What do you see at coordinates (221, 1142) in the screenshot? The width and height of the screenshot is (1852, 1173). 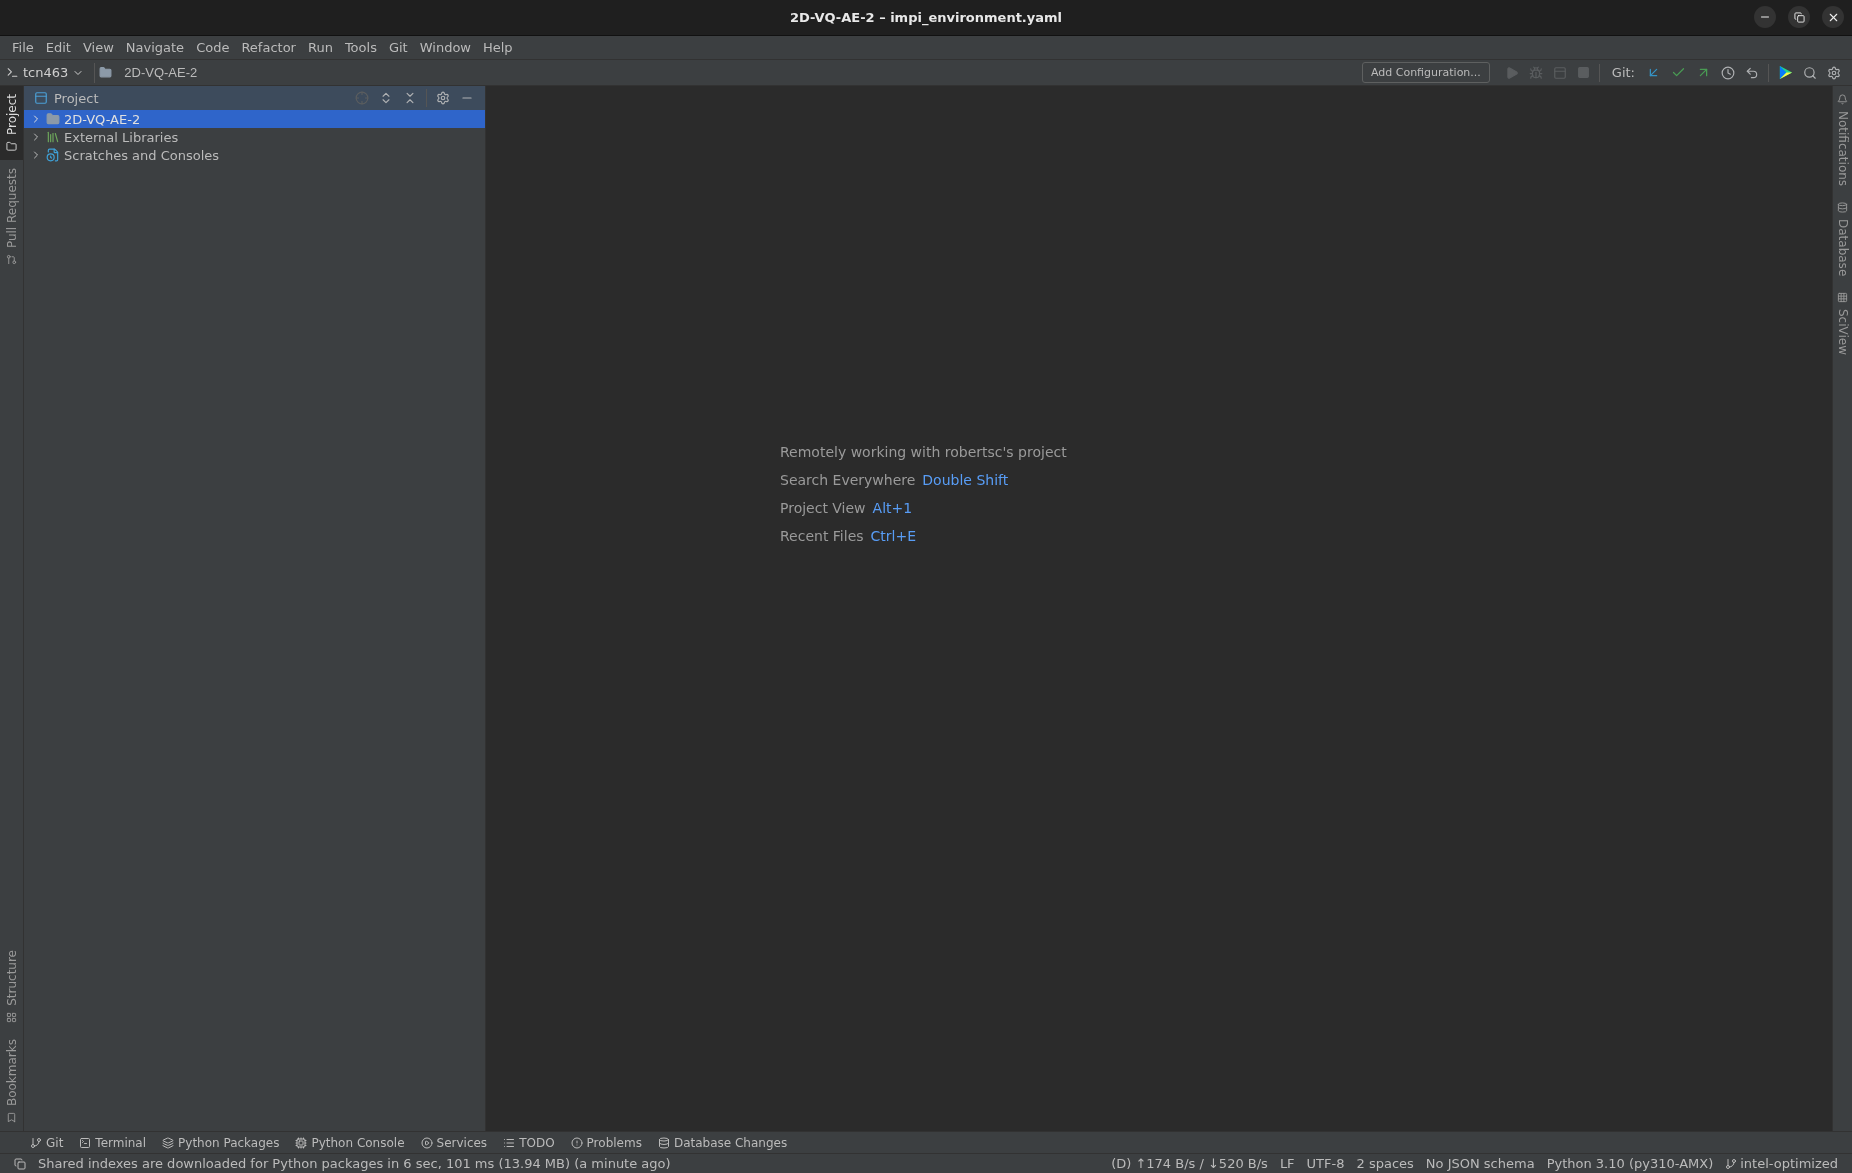 I see `tool-tab: Python Packages` at bounding box center [221, 1142].